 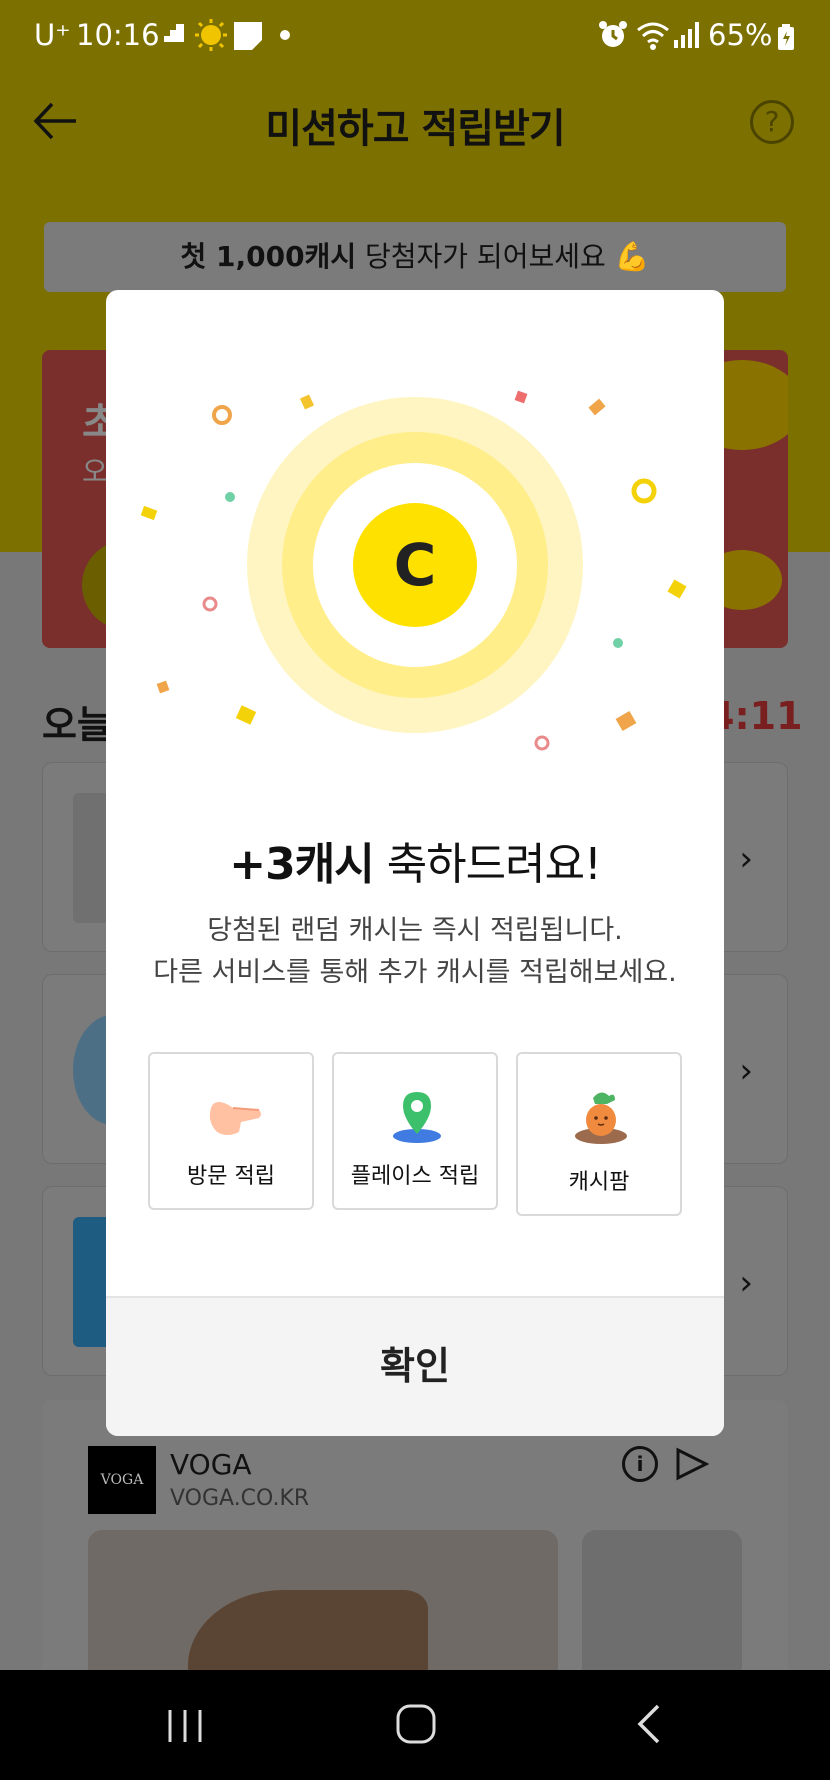 I want to click on signal-icon, so click(x=688, y=35).